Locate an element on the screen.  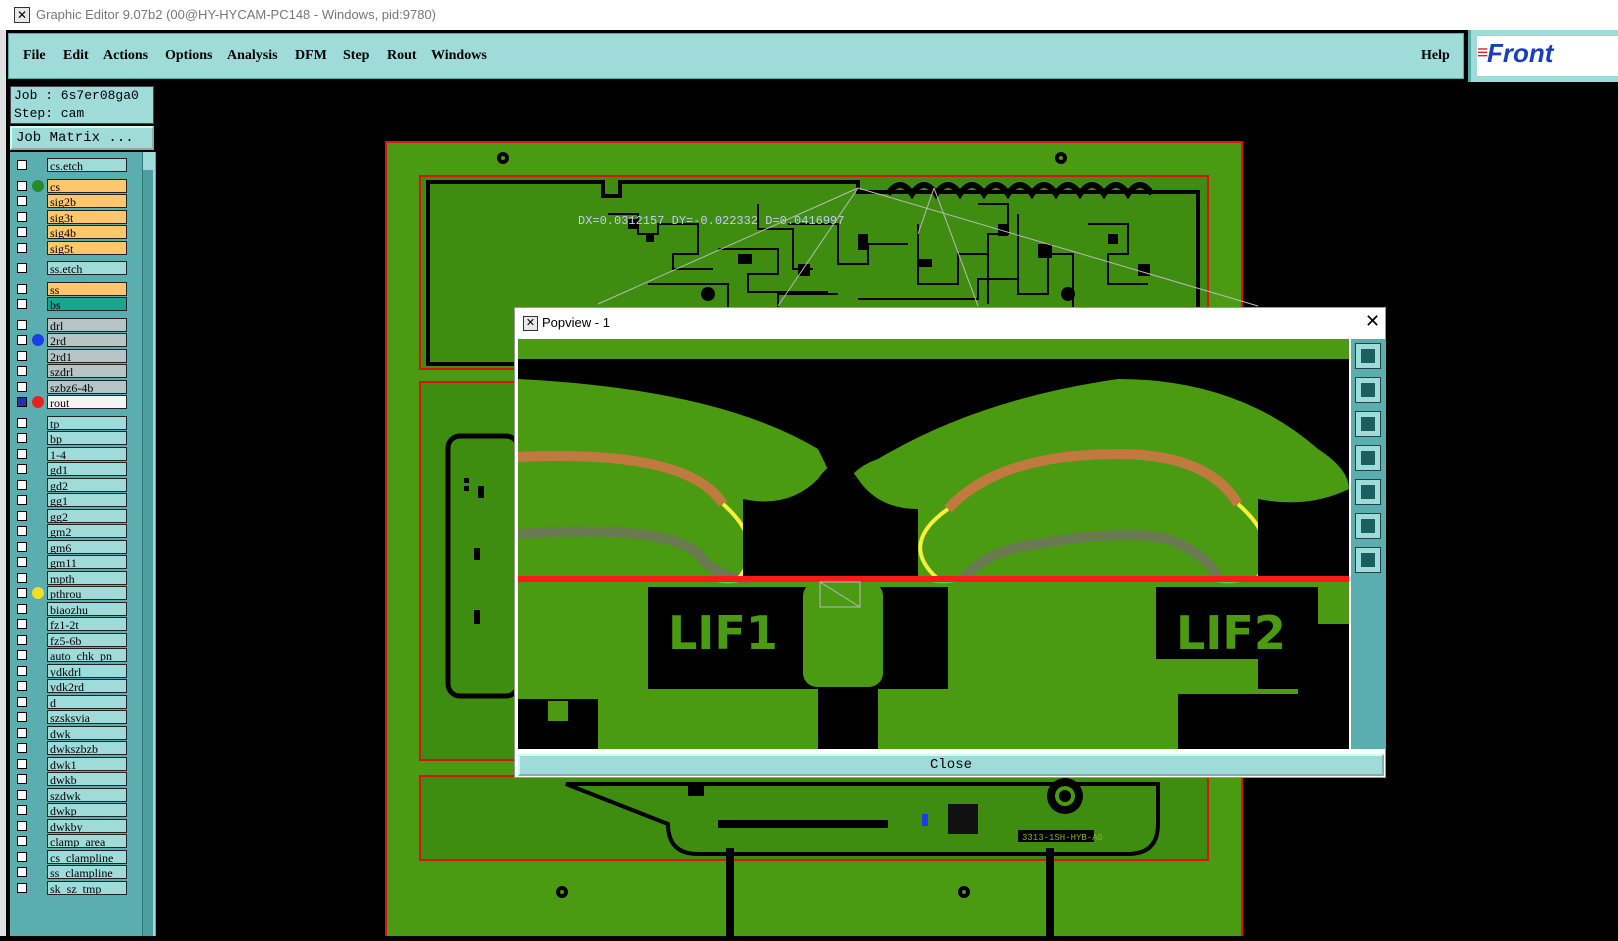
layer-name: sig2b is located at coordinates (87, 201).